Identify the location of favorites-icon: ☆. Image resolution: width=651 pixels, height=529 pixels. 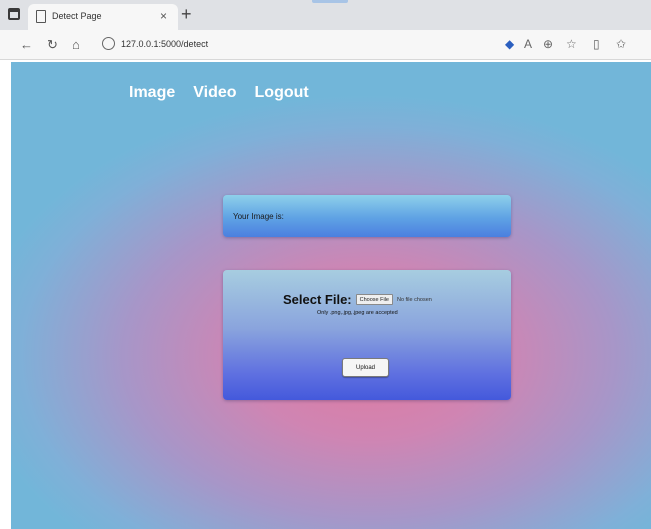
(571, 44).